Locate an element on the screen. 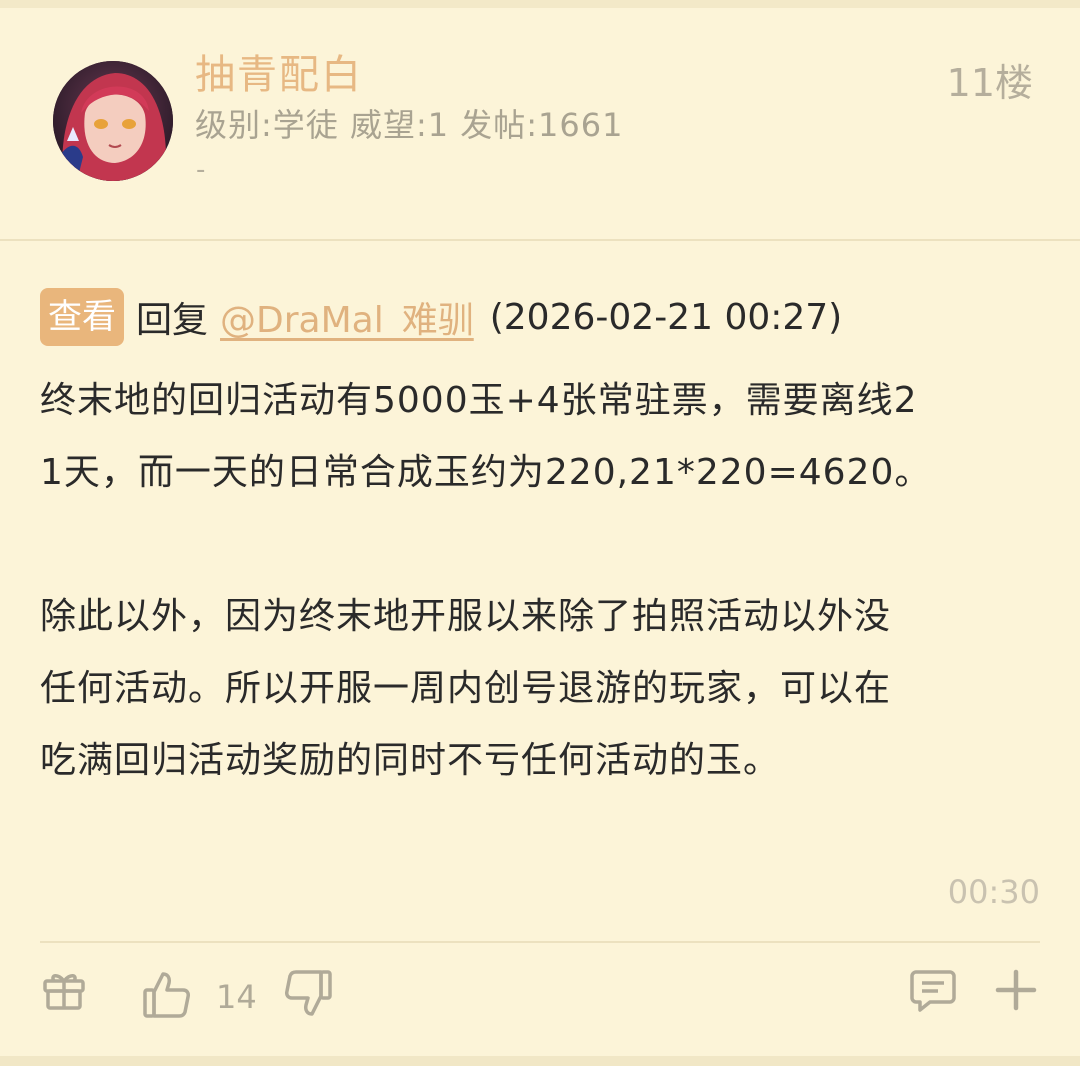 The image size is (1080, 1066). thumbs-down-icon is located at coordinates (308, 994).